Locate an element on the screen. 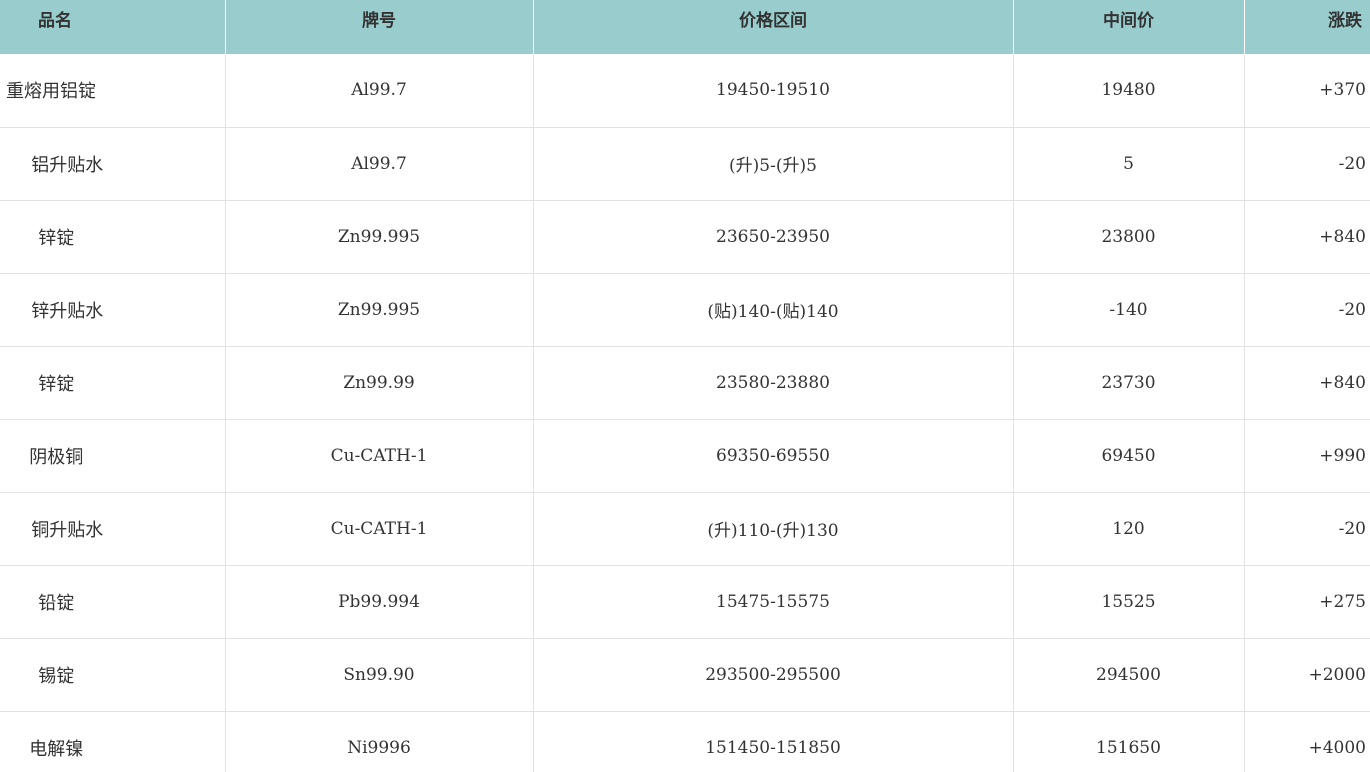  cell-mid-price: 23730 is located at coordinates (1129, 383).